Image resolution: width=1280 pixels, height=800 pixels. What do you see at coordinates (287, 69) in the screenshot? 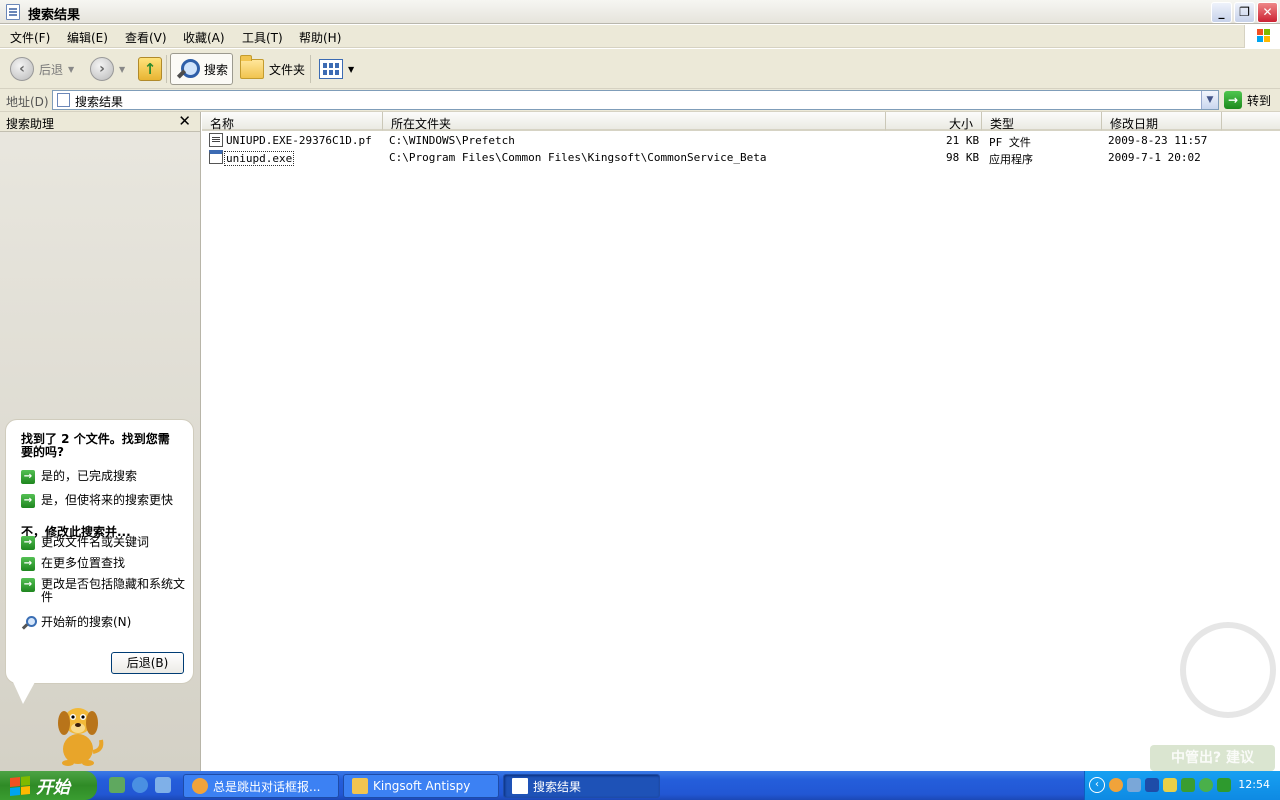
I see `folders-label: 文件夹` at bounding box center [287, 69].